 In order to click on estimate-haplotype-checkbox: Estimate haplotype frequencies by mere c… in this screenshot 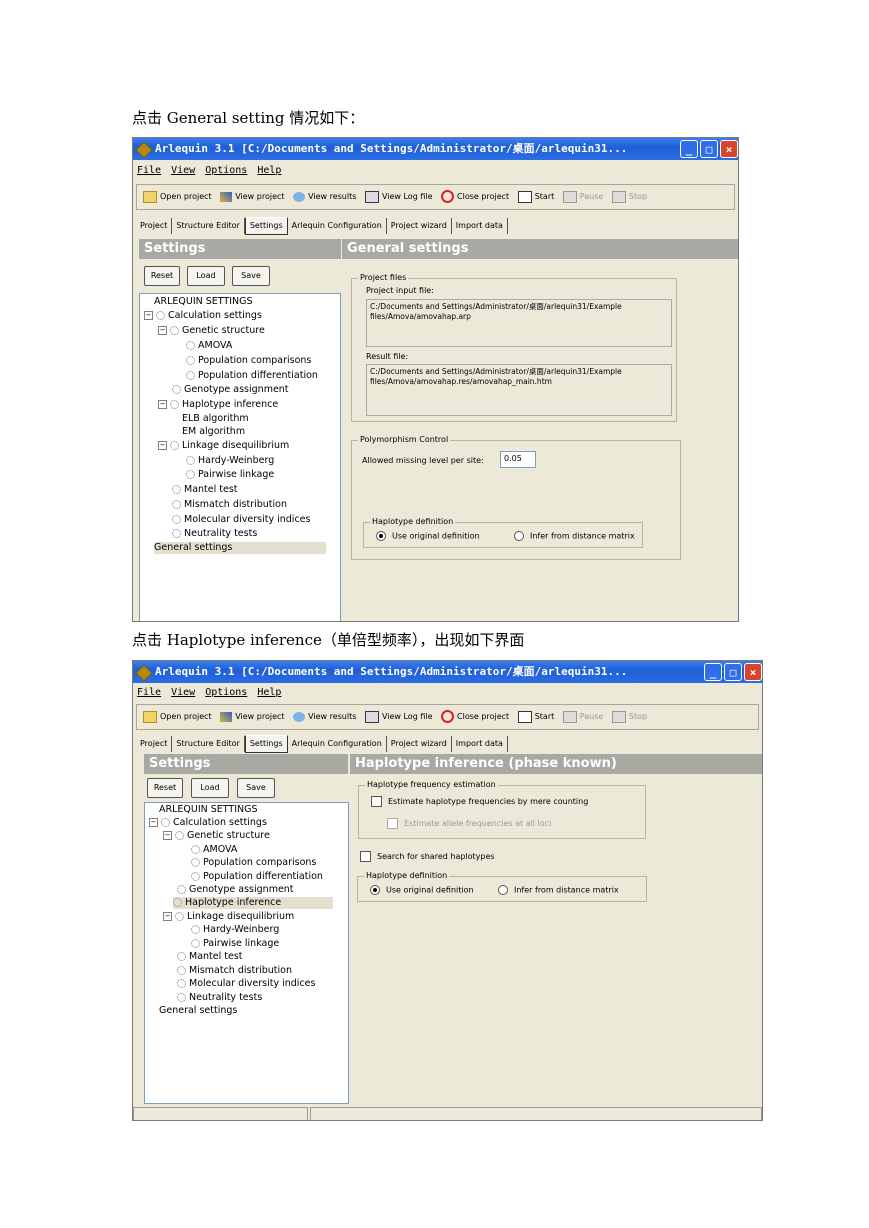, I will do `click(479, 801)`.